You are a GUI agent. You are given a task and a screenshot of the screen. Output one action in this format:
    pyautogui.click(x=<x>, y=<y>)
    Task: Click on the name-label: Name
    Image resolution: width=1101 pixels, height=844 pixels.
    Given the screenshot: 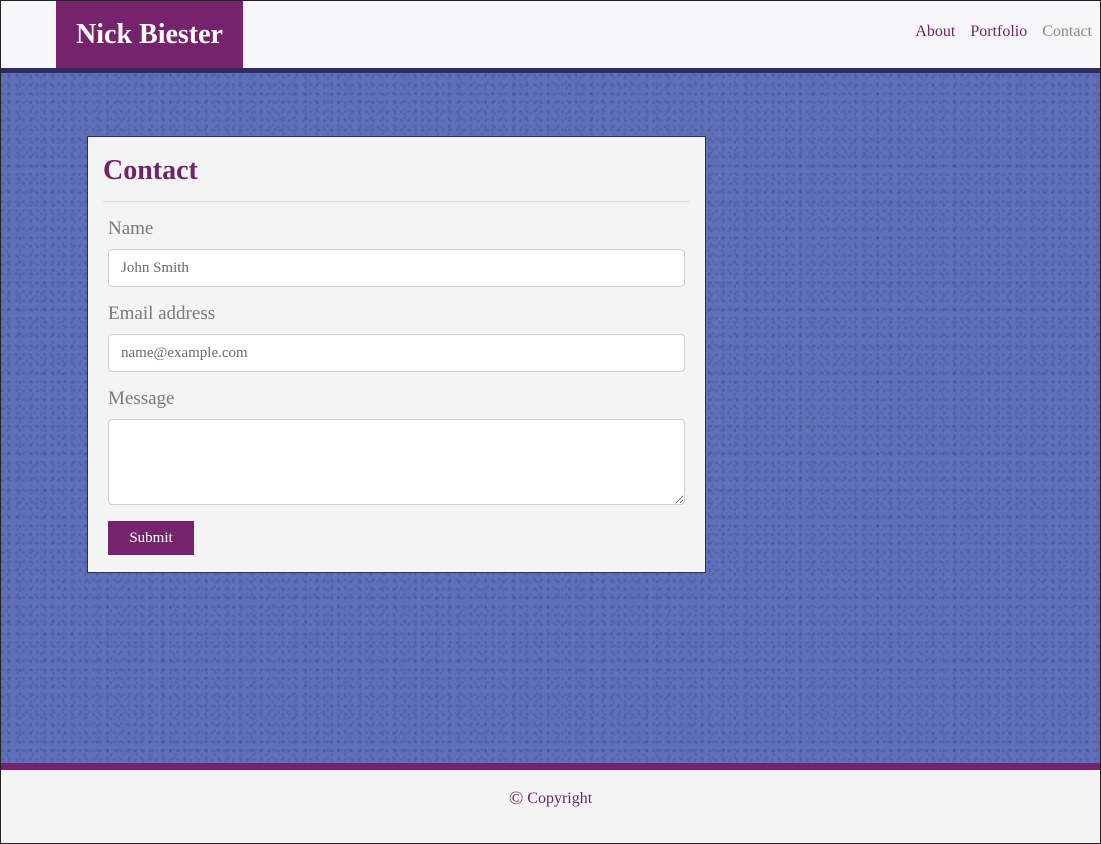 What is the action you would take?
    pyautogui.click(x=131, y=228)
    